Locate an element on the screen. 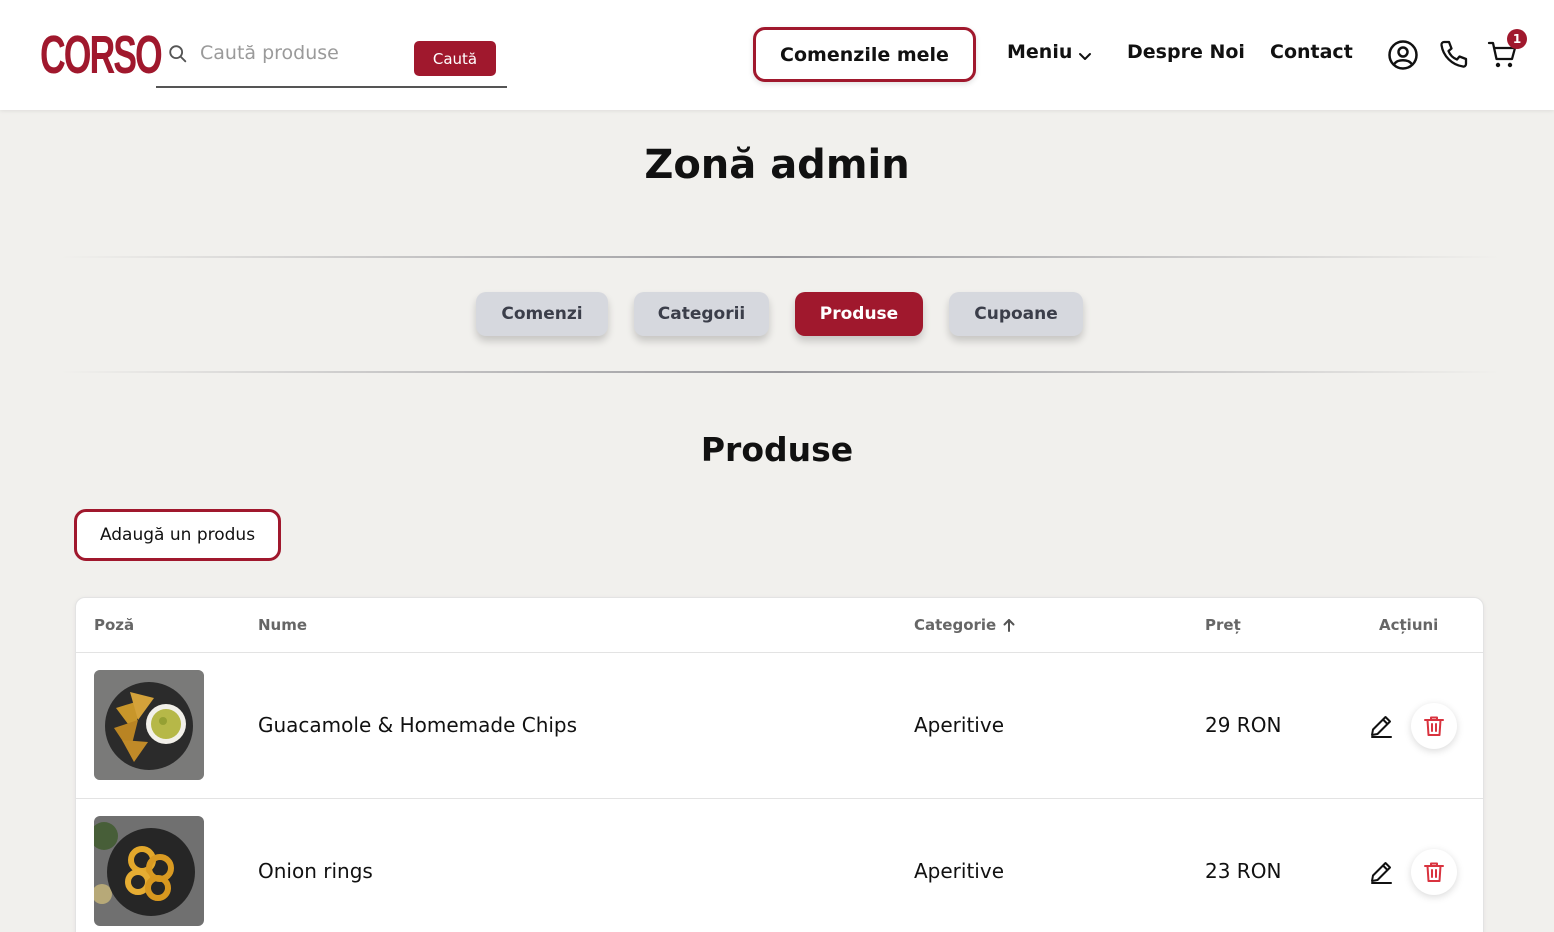  divider-top is located at coordinates (780, 257).